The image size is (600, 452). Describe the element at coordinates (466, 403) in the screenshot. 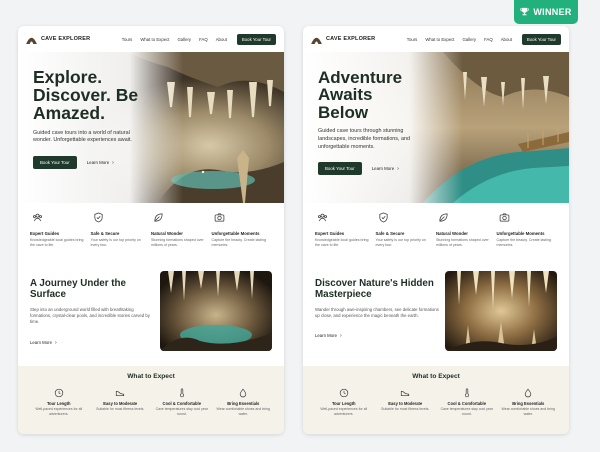

I see `expect-item-title: Cool & Comfortable` at that location.